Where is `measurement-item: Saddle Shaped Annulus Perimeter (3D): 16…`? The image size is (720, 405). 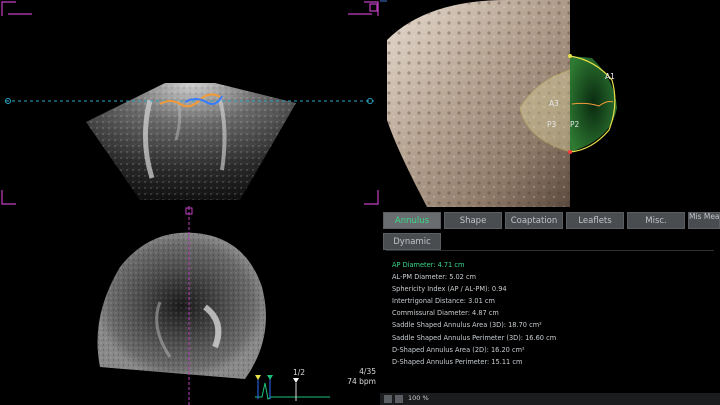 measurement-item: Saddle Shaped Annulus Perimeter (3D): 16… is located at coordinates (552, 338).